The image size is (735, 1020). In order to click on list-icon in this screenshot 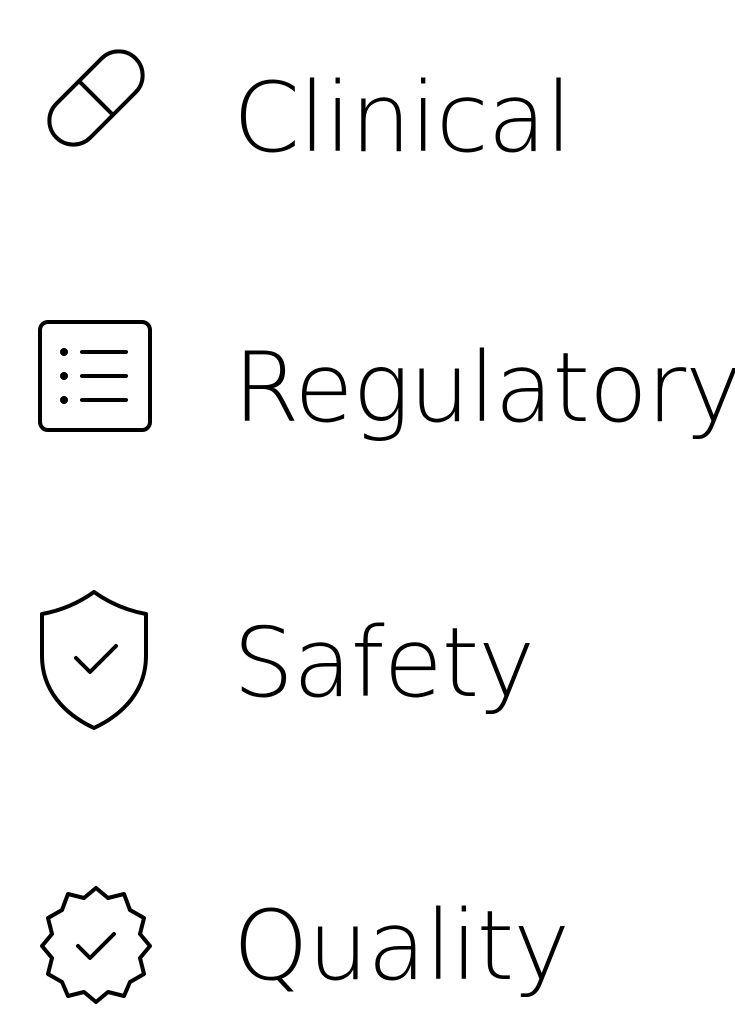, I will do `click(96, 380)`.